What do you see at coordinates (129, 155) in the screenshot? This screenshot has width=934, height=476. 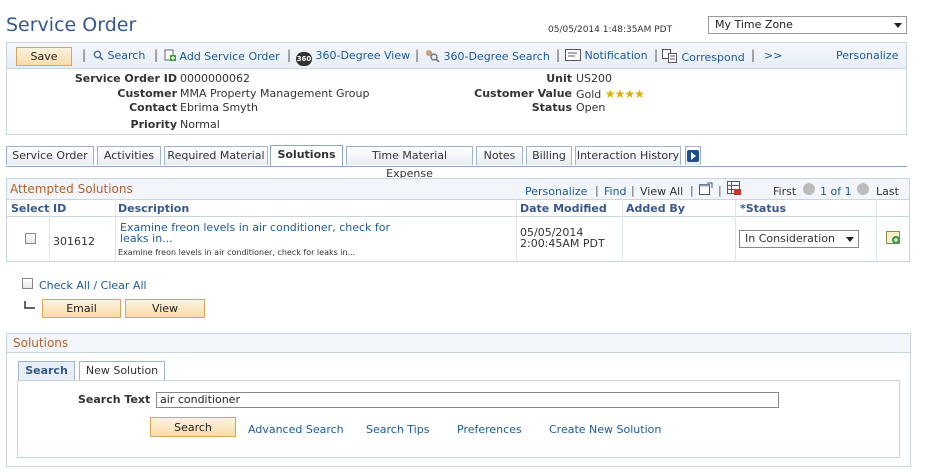 I see `tab-activities: Activities` at bounding box center [129, 155].